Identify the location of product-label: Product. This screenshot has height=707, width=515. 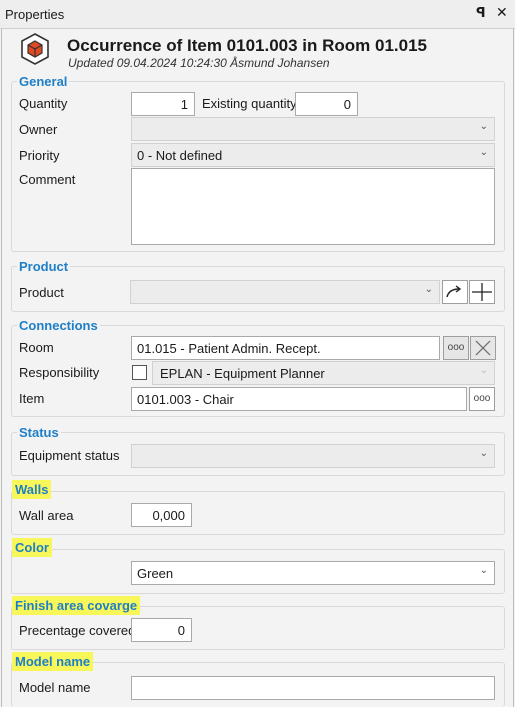
(41, 292).